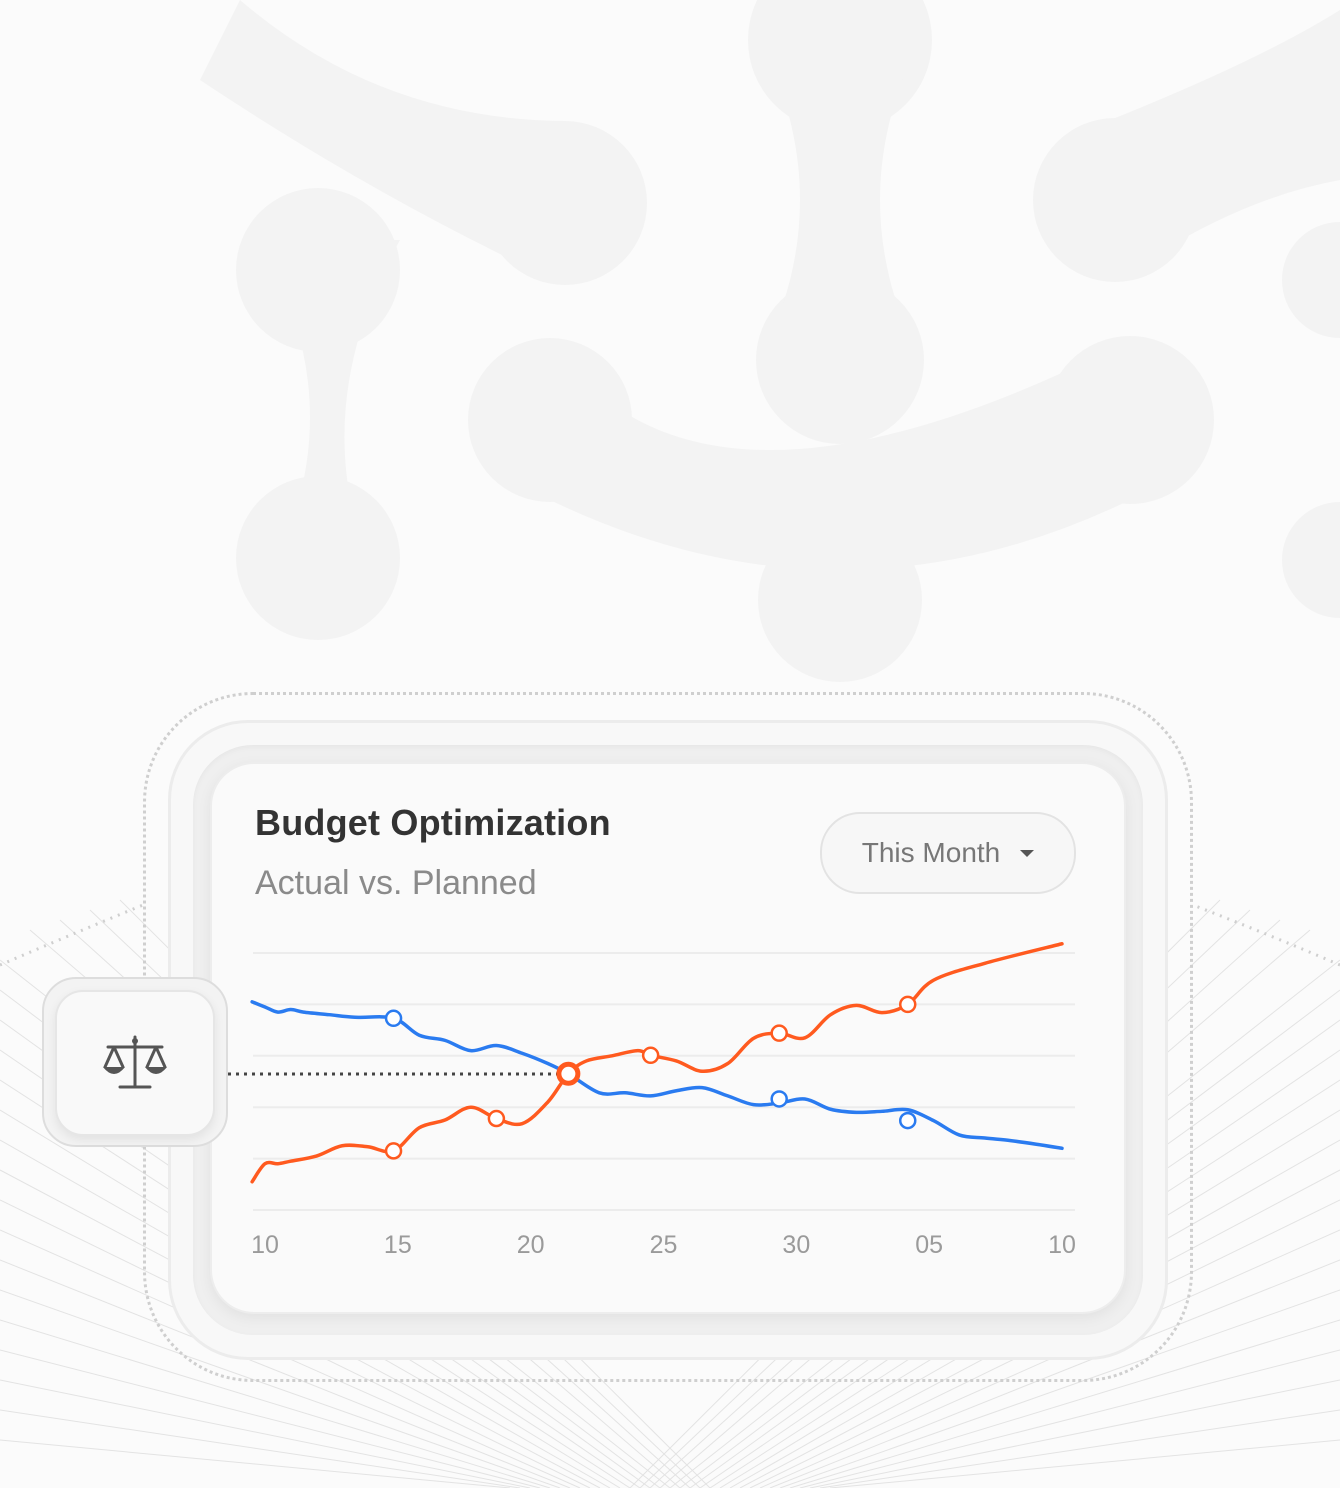 Image resolution: width=1340 pixels, height=1488 pixels. What do you see at coordinates (663, 1245) in the screenshot?
I see `x-tick-label: 25` at bounding box center [663, 1245].